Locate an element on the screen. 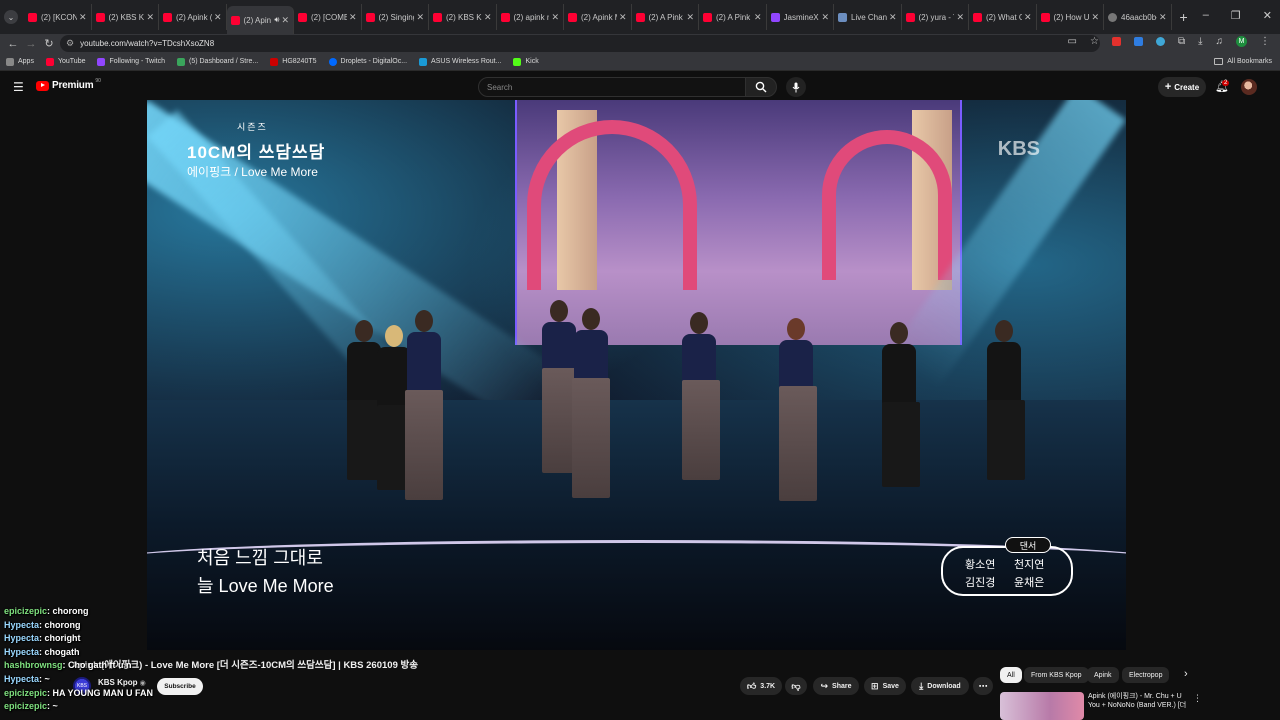  search-input: Search is located at coordinates (612, 87).